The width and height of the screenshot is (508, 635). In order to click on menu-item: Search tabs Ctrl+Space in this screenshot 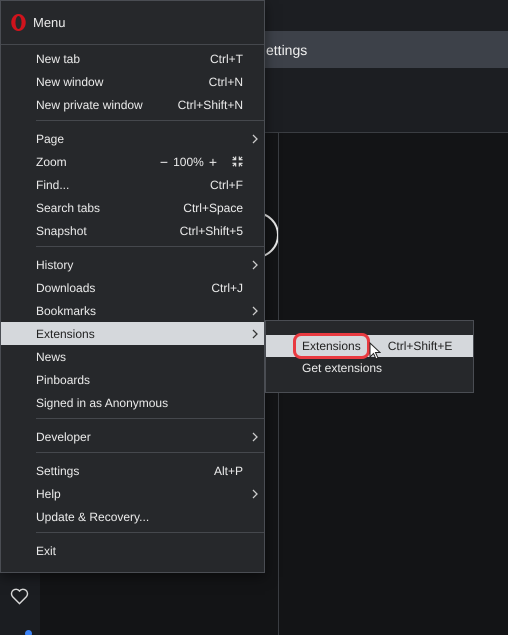, I will do `click(132, 207)`.